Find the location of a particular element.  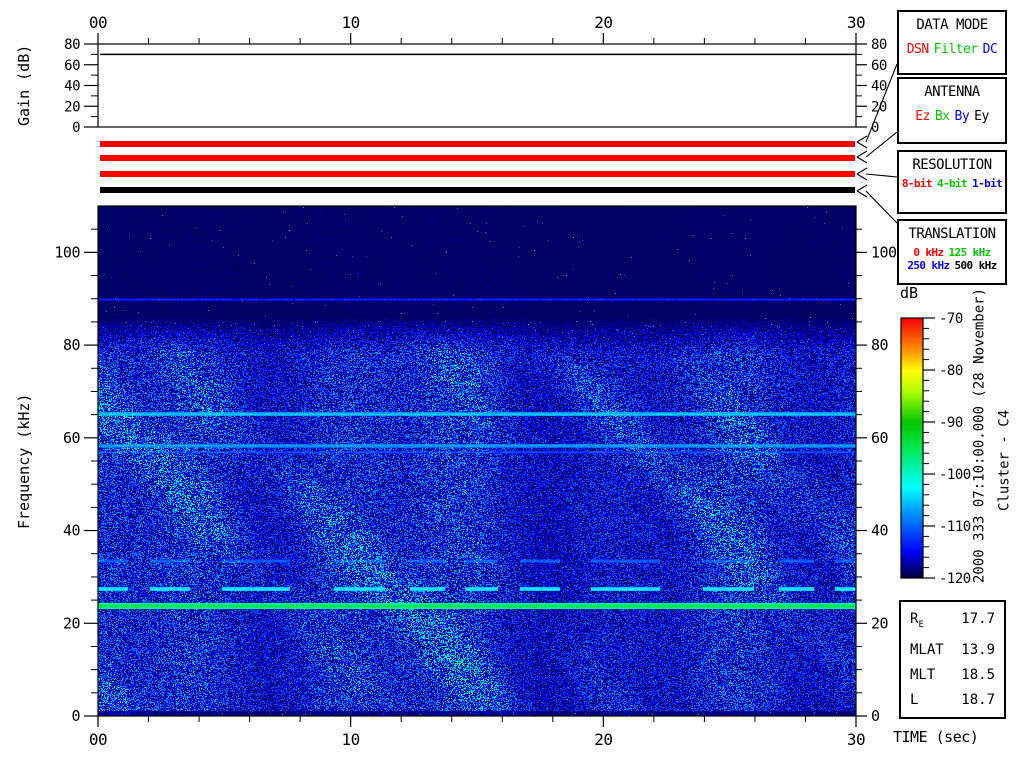

ephemeris-row-l: L 18.7 is located at coordinates (952, 700).